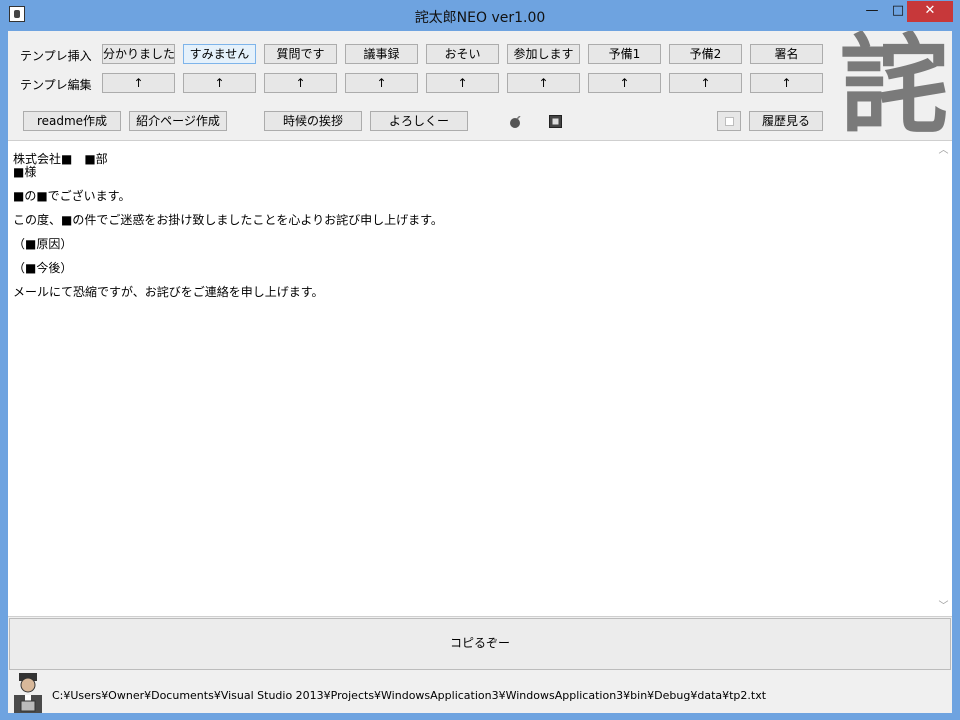 The height and width of the screenshot is (720, 960). I want to click on minimize-button: —, so click(872, 11).